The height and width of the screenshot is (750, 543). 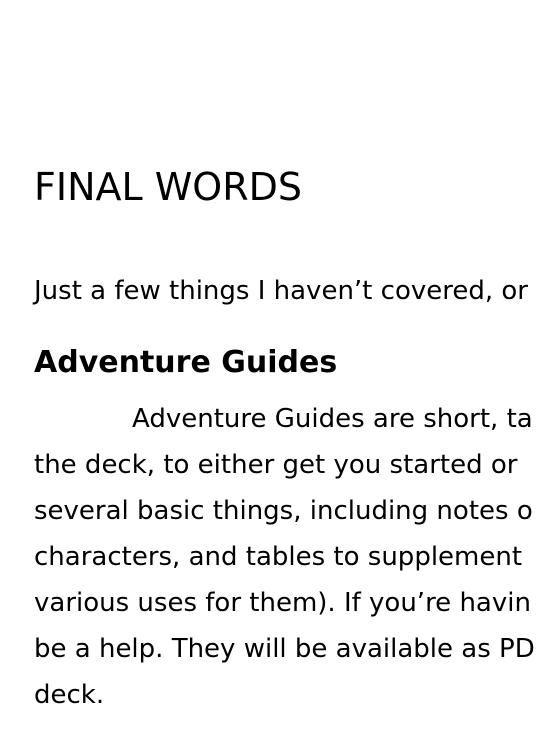 What do you see at coordinates (282, 603) in the screenshot?
I see `paragraph-line: various uses for them). If you’re havin` at bounding box center [282, 603].